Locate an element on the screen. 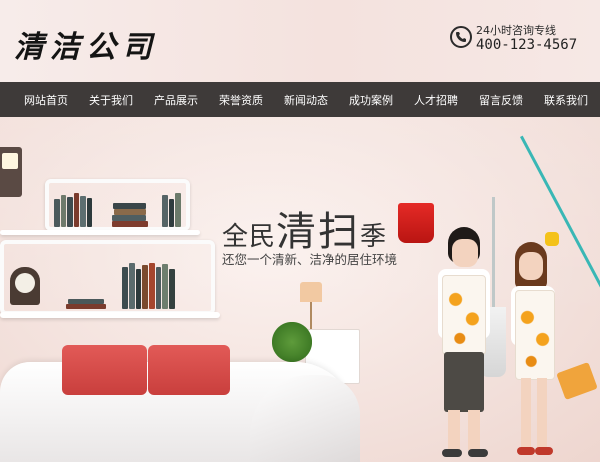 The width and height of the screenshot is (600, 462). lower-shelf is located at coordinates (110, 315).